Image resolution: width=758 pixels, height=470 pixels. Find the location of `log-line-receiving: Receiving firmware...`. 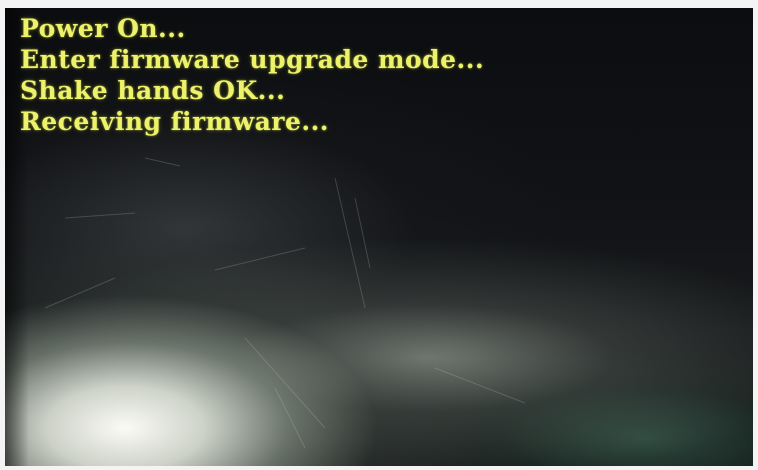

log-line-receiving: Receiving firmware... is located at coordinates (174, 121).